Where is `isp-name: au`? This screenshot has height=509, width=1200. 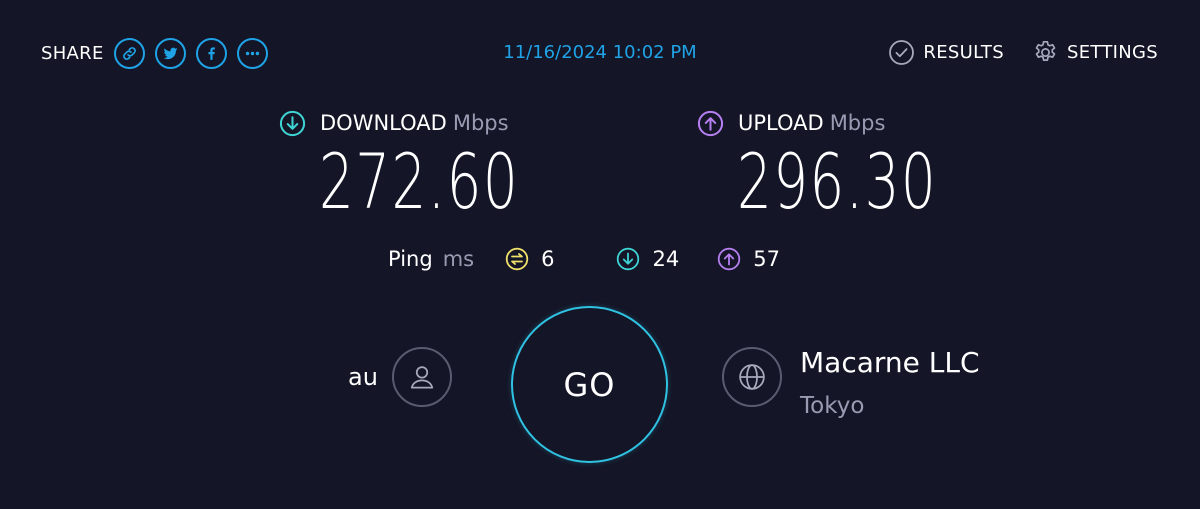 isp-name: au is located at coordinates (363, 377).